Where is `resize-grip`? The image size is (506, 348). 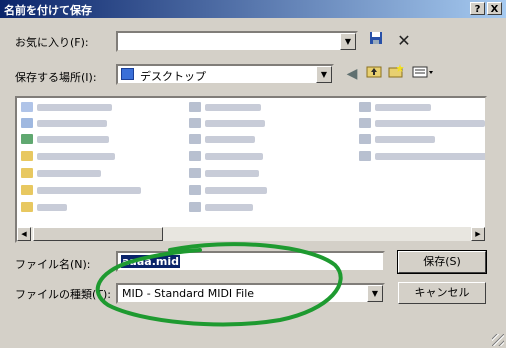 resize-grip is located at coordinates (498, 340).